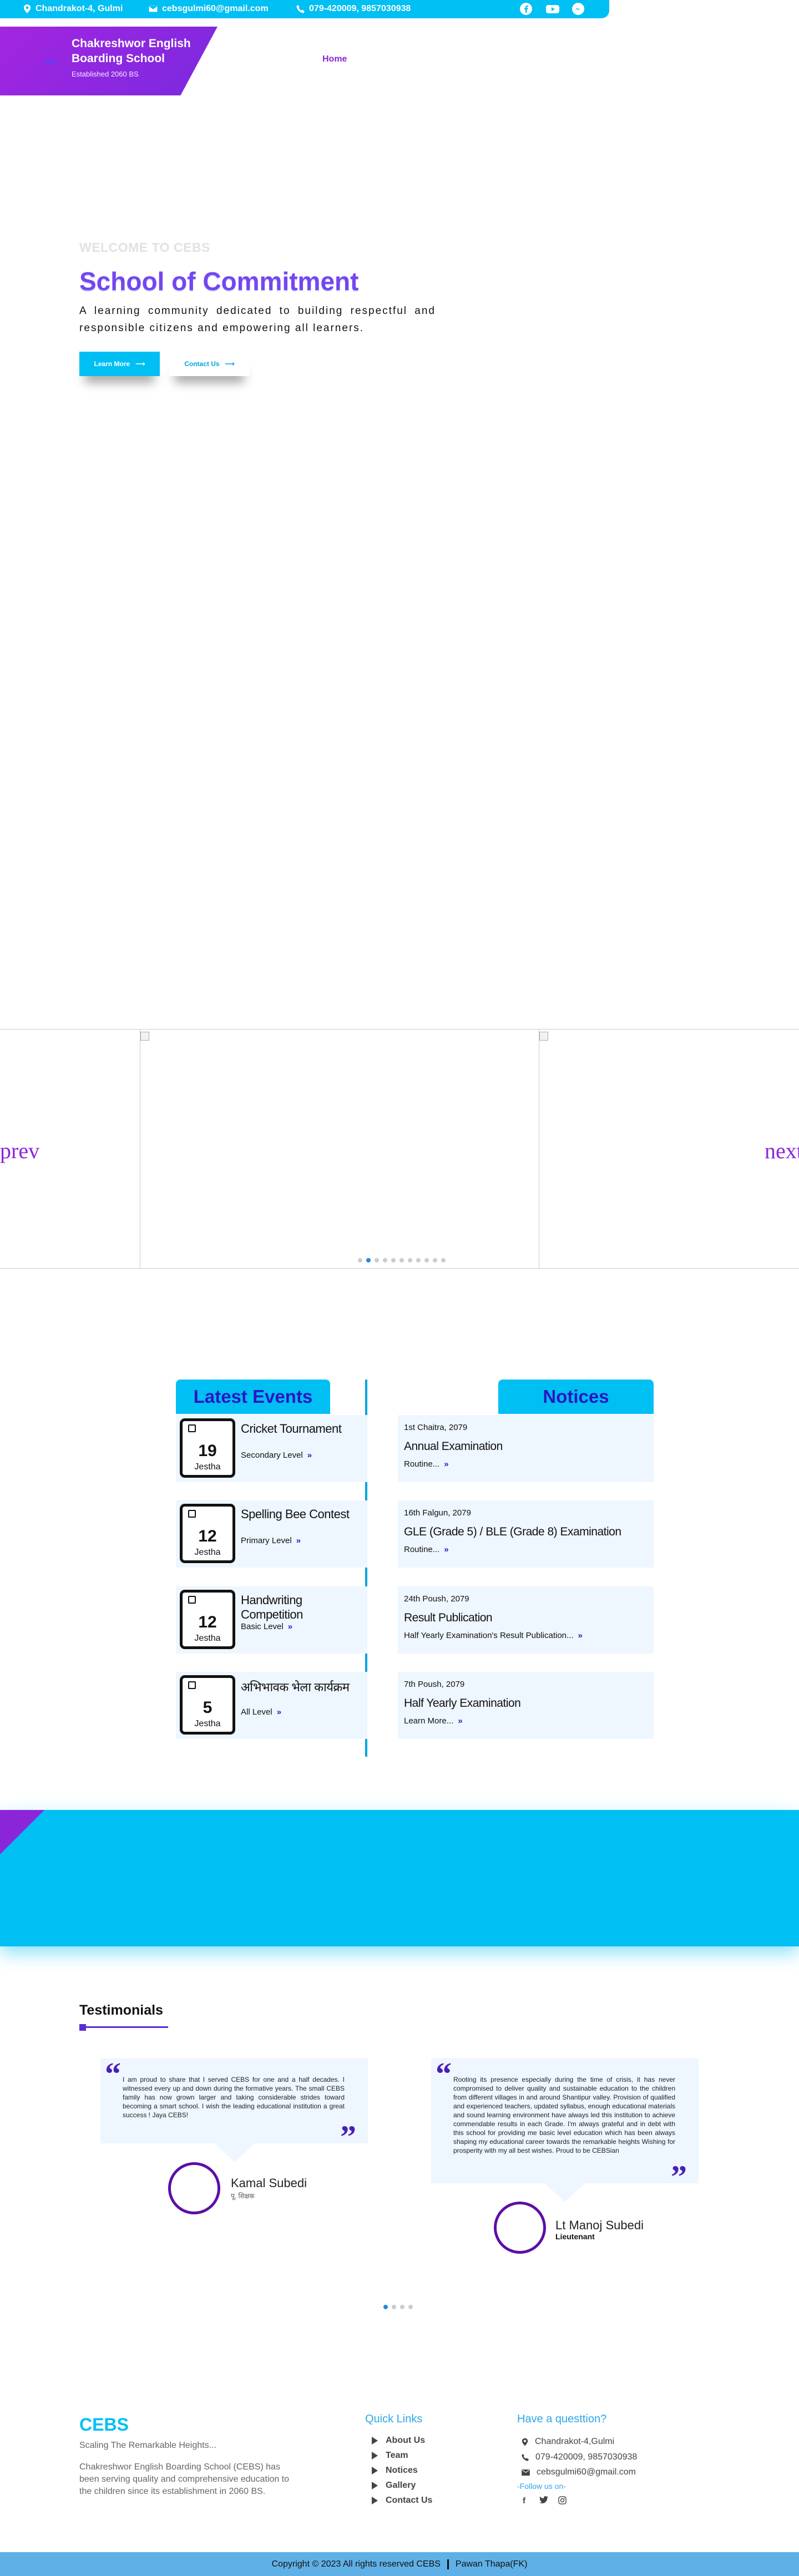 The width and height of the screenshot is (799, 2576). I want to click on instagram-icon, so click(562, 2501).